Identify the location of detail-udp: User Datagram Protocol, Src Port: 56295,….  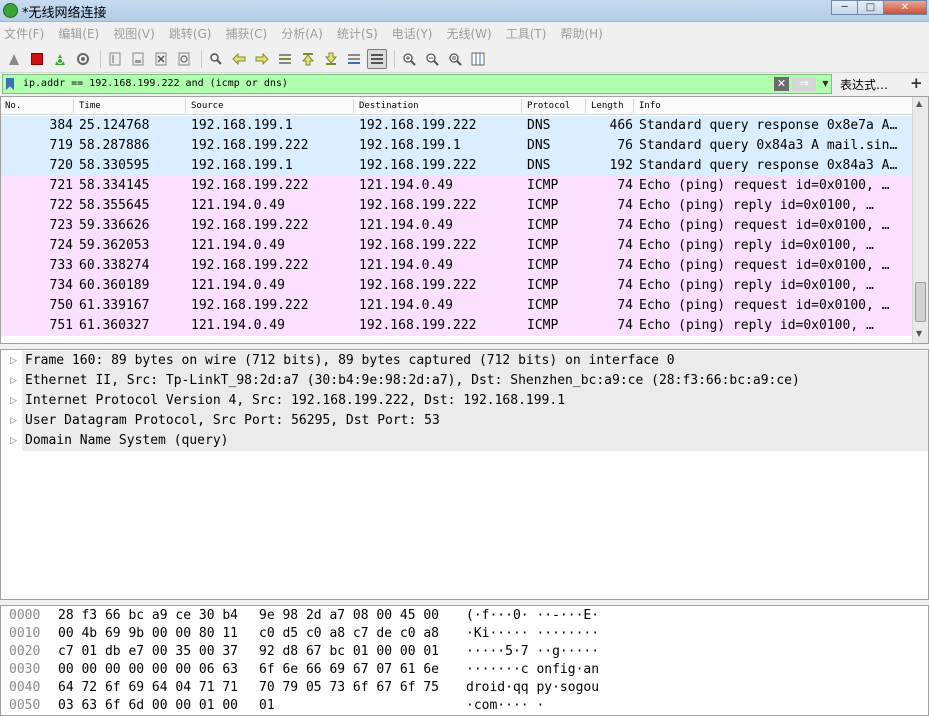
(475, 421).